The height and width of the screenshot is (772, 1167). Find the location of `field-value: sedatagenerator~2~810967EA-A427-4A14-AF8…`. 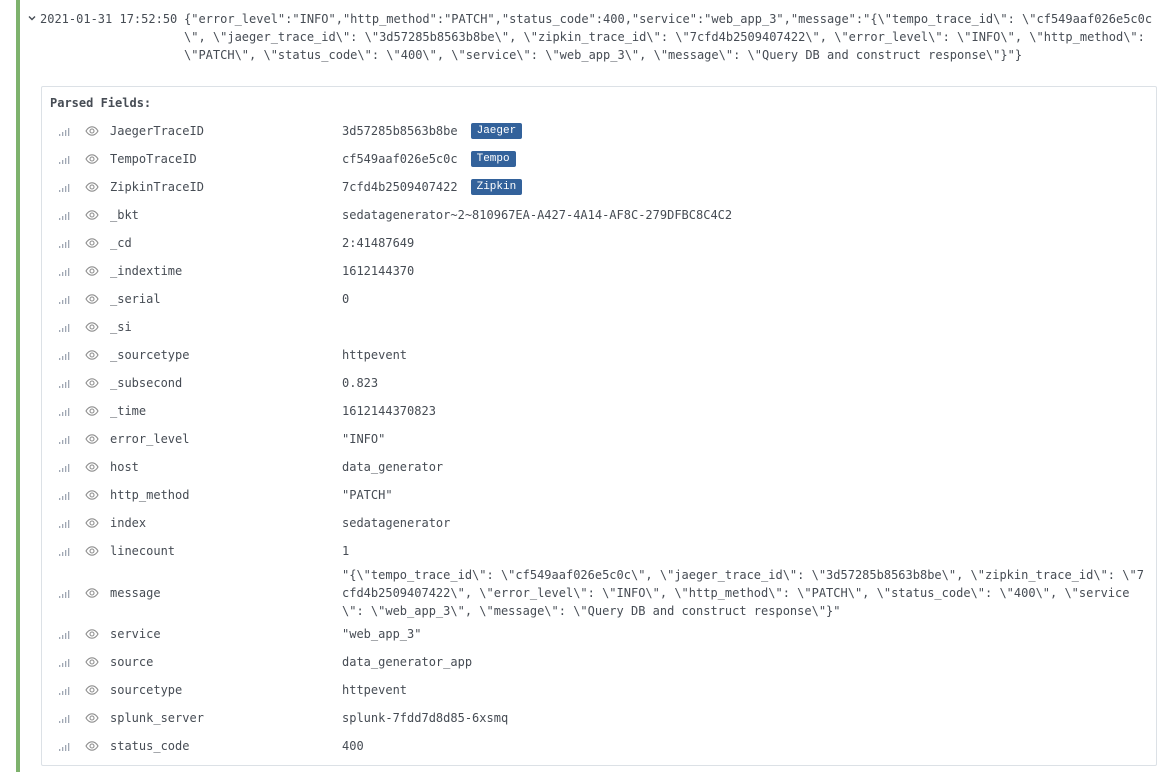

field-value: sedatagenerator~2~810967EA-A427-4A14-AF8… is located at coordinates (537, 215).